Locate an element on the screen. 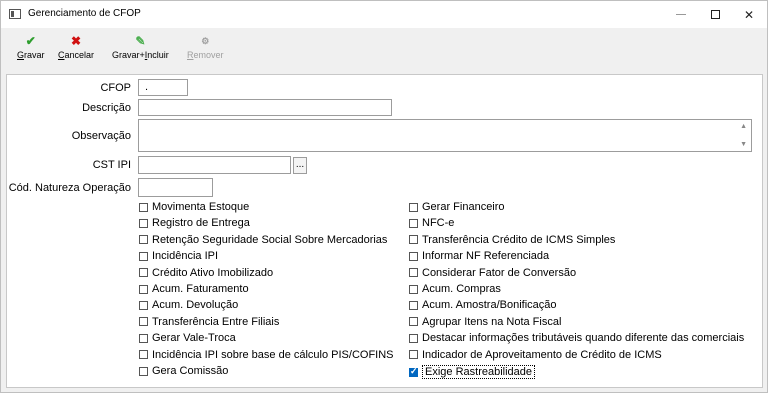  gravar-incluir-label: Gravar+Incluir is located at coordinates (140, 55).